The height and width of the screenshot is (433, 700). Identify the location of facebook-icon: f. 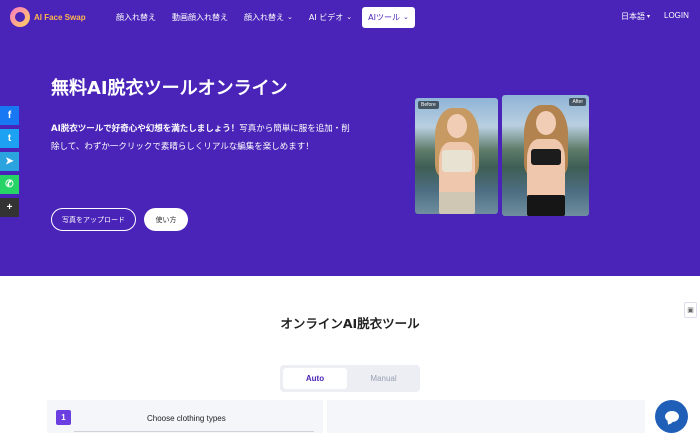
(9, 115).